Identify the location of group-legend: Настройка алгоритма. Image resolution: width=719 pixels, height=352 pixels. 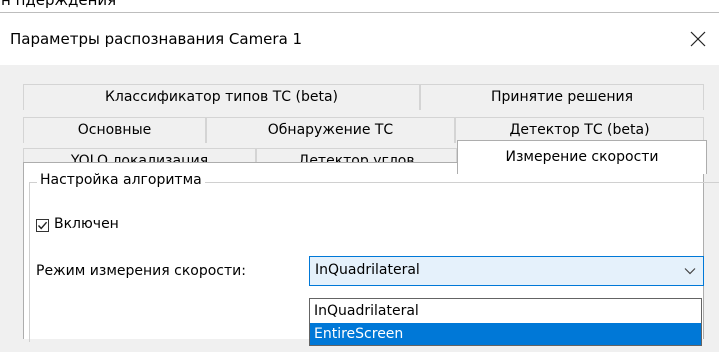
(121, 180).